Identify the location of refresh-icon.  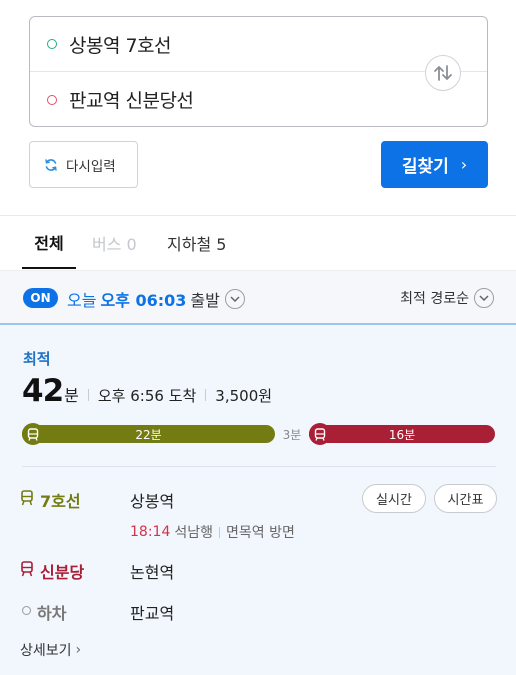
(51, 164).